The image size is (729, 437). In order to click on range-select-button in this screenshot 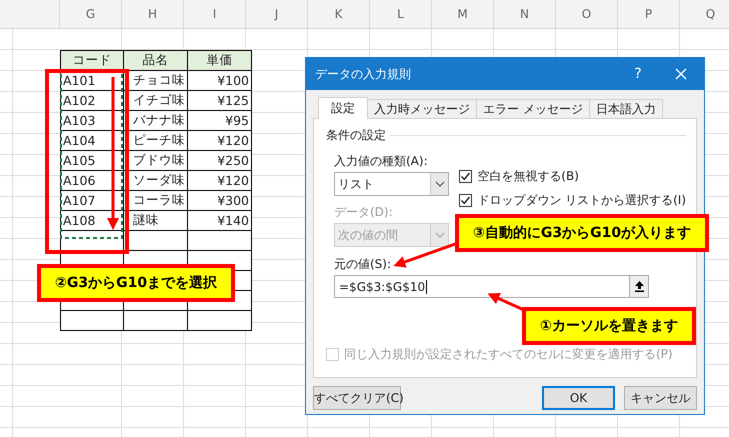, I will do `click(639, 286)`.